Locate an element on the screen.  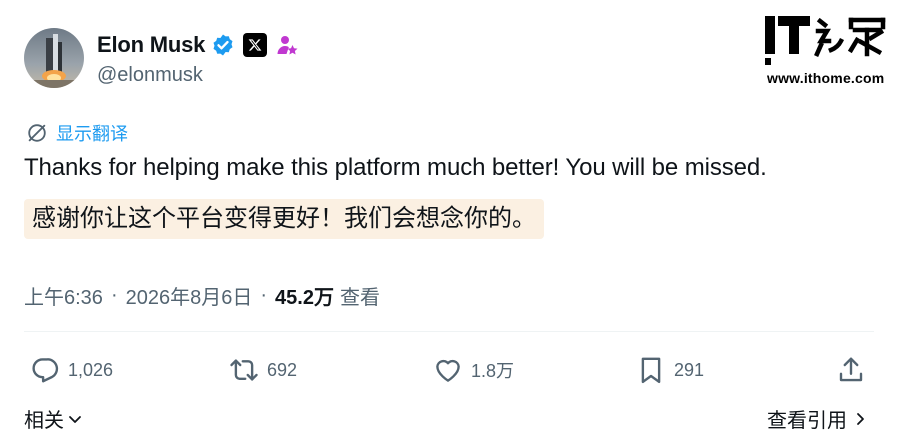
chevron-down-icon is located at coordinates (75, 419).